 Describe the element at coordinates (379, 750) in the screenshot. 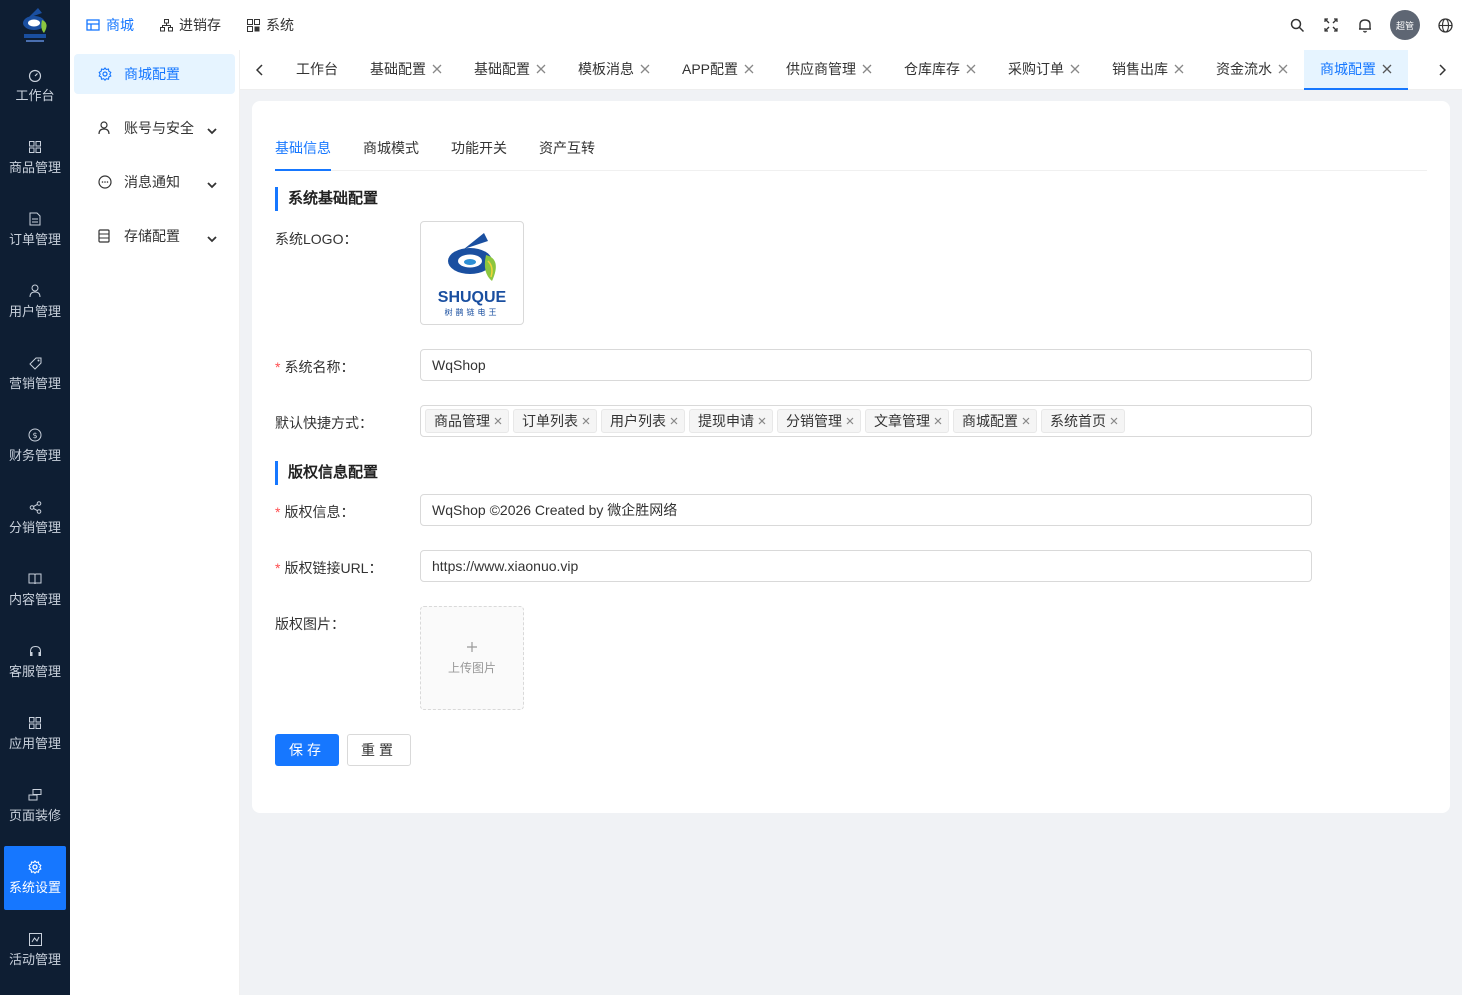

I see `reset-button: 重置` at that location.